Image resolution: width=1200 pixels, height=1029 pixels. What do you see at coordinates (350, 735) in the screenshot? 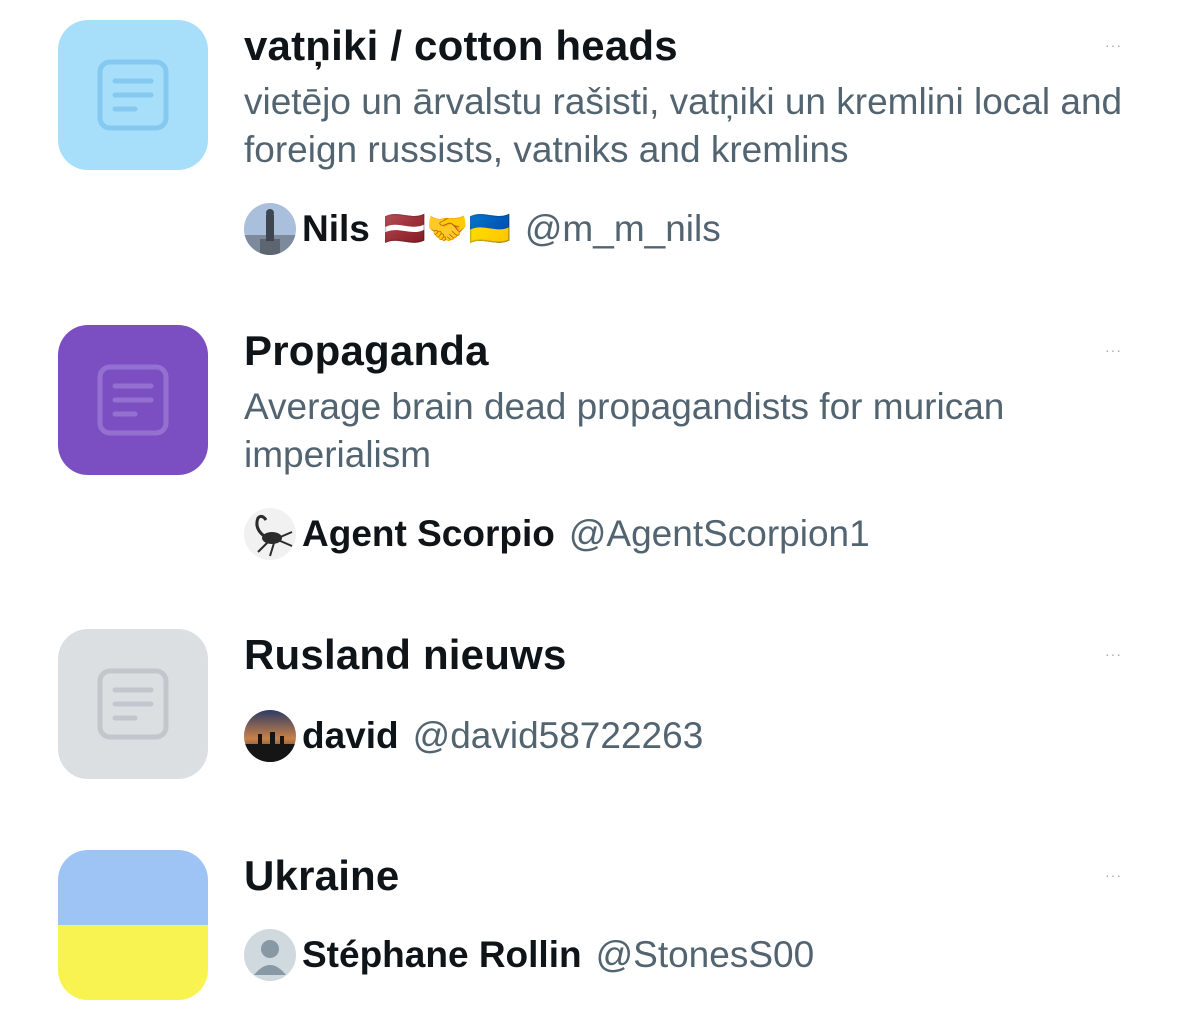
I see `owner-name: david` at bounding box center [350, 735].